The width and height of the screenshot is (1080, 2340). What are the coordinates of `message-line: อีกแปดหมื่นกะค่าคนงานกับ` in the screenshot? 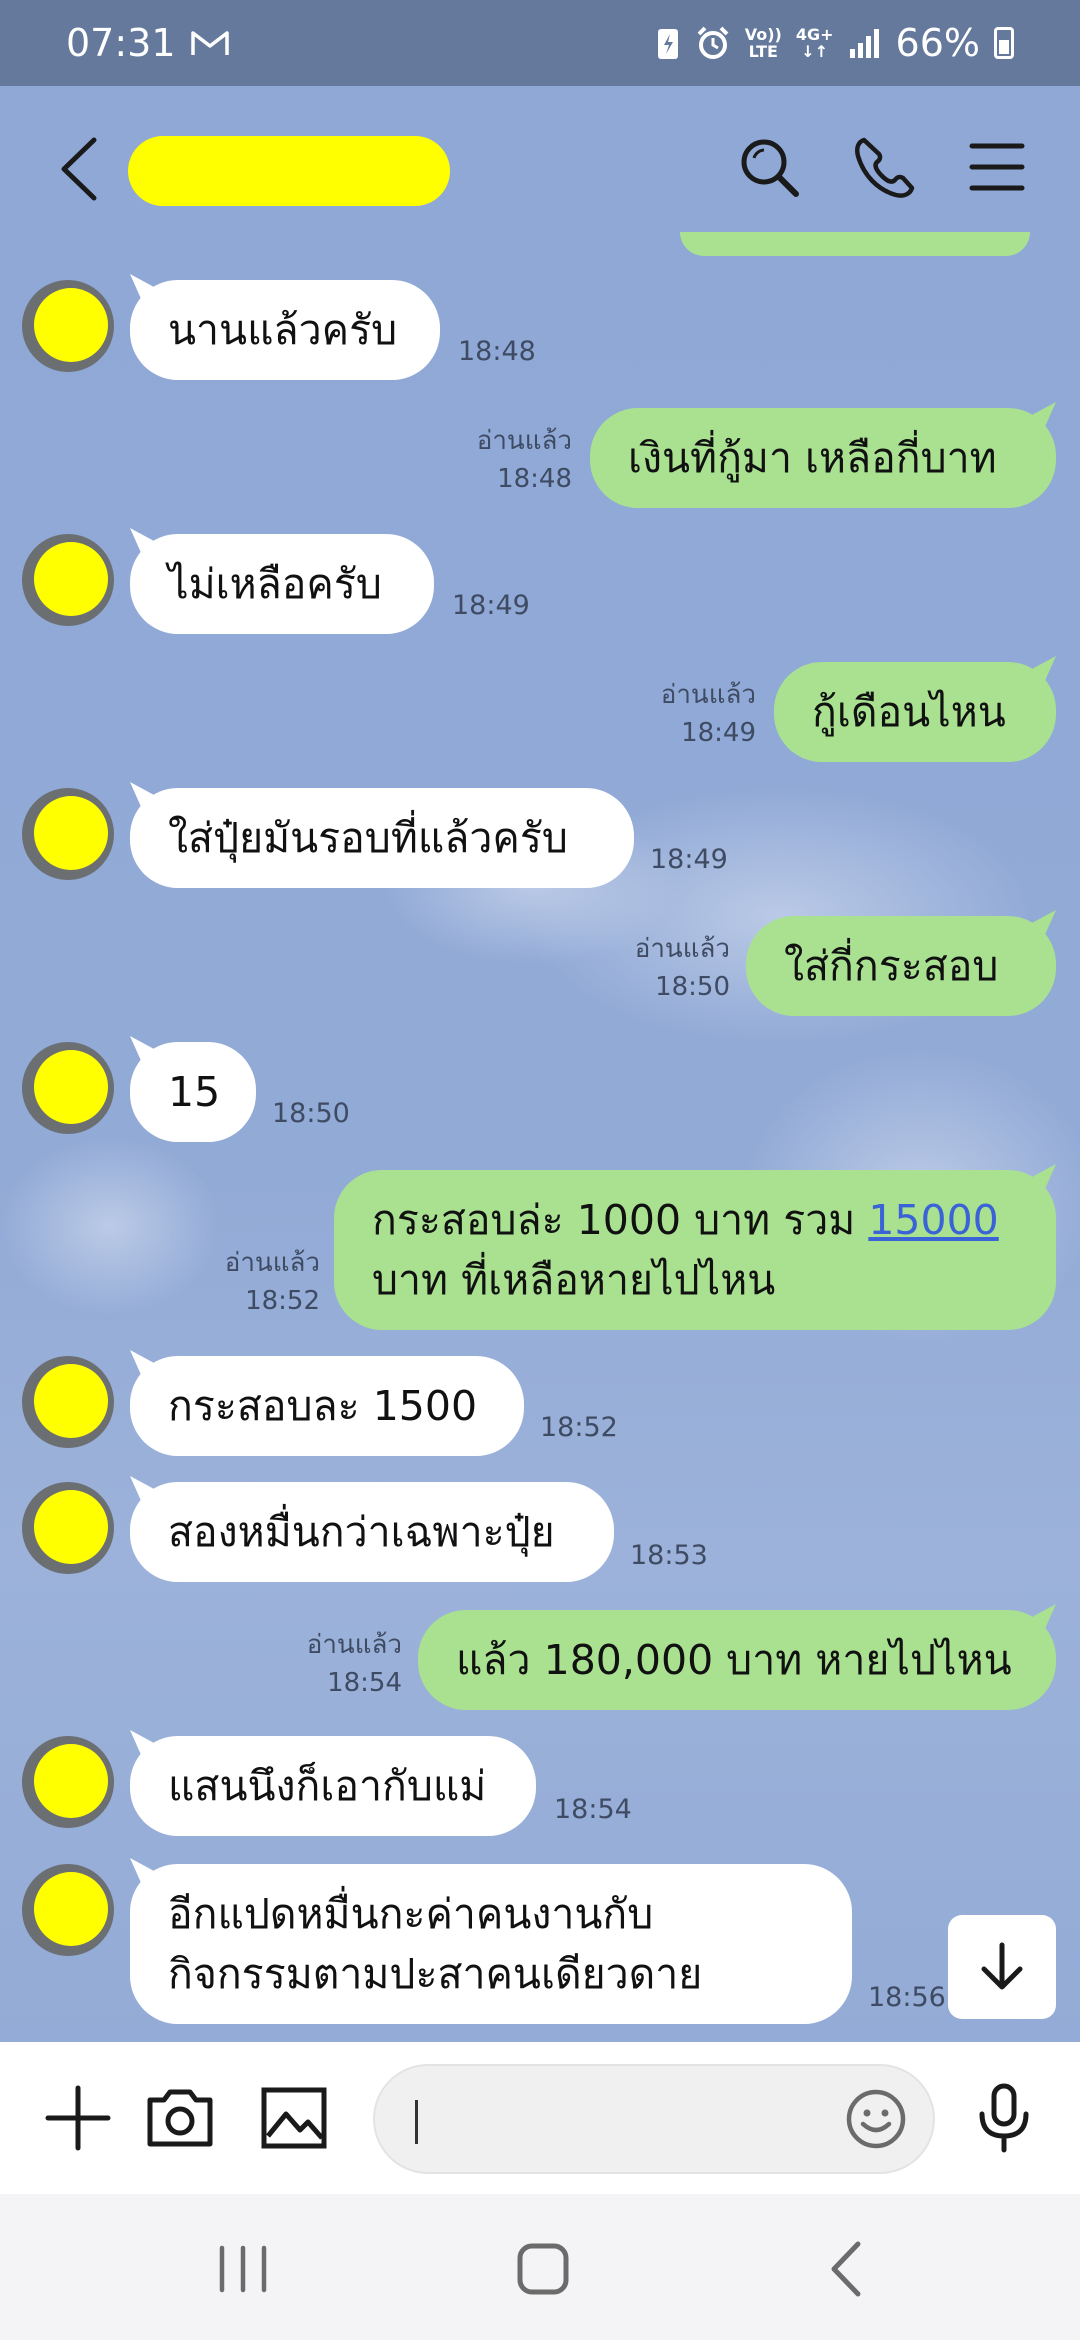 It's located at (411, 1914).